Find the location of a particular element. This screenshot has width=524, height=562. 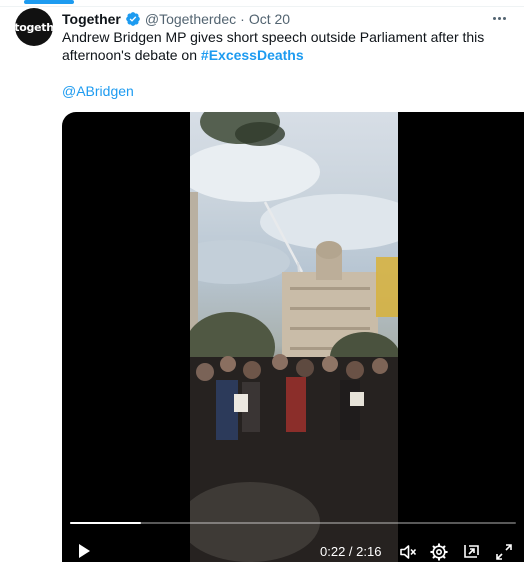

more-icon is located at coordinates (499, 18).